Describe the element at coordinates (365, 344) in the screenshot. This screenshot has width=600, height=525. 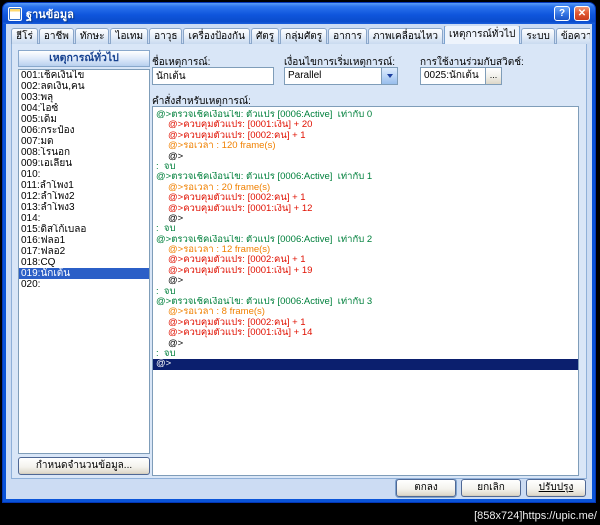
I see `event-command-line-22: @>` at that location.